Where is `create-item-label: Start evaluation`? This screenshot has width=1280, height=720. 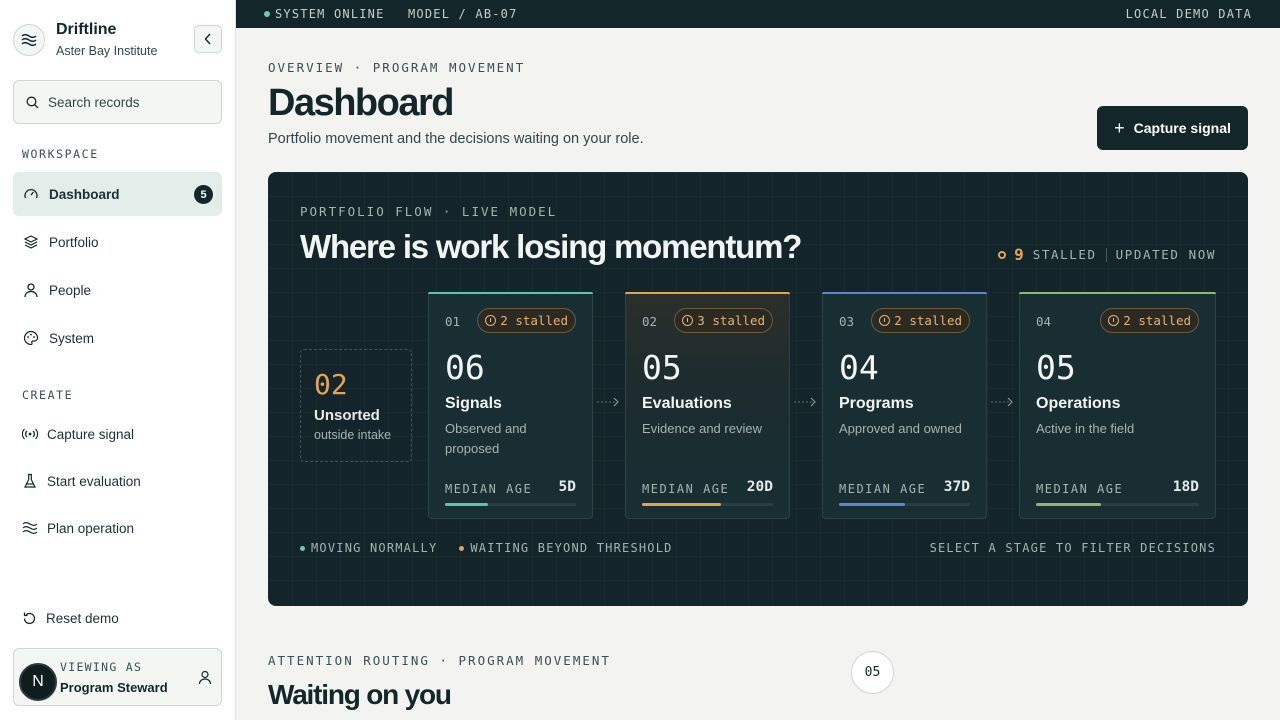
create-item-label: Start evaluation is located at coordinates (94, 481).